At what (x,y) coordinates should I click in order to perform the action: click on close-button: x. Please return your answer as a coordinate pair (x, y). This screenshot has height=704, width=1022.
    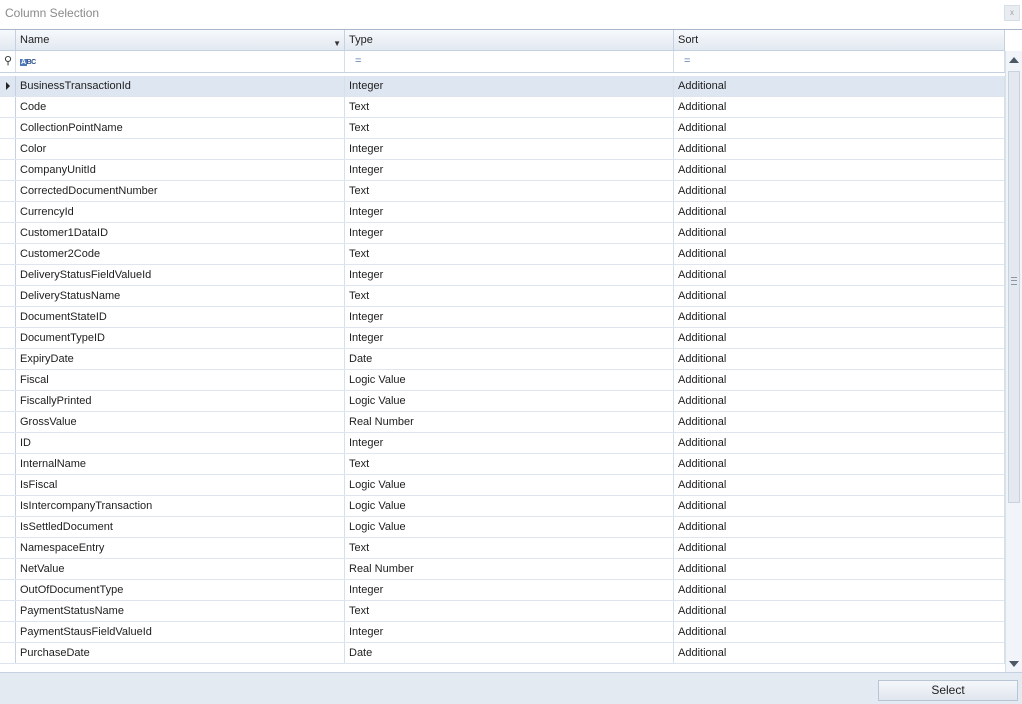
    Looking at the image, I should click on (1012, 13).